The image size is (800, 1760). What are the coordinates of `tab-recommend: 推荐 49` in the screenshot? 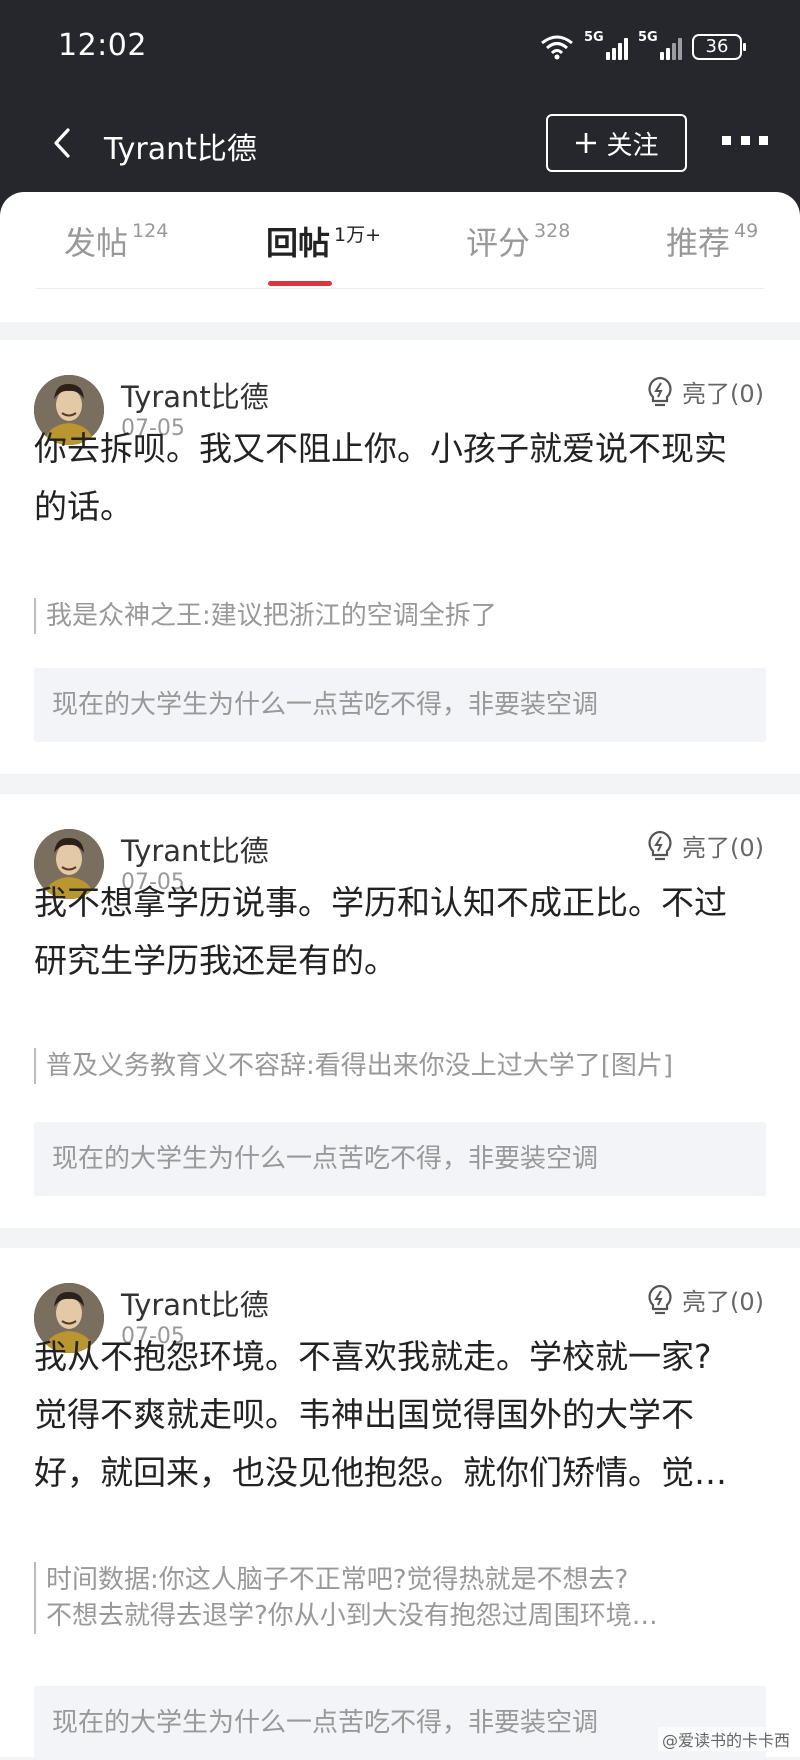 It's located at (712, 241).